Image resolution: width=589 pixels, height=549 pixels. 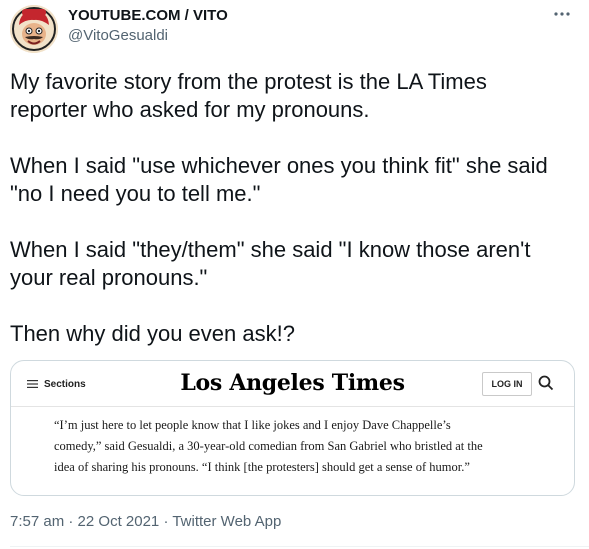 What do you see at coordinates (546, 383) in the screenshot?
I see `search-icon` at bounding box center [546, 383].